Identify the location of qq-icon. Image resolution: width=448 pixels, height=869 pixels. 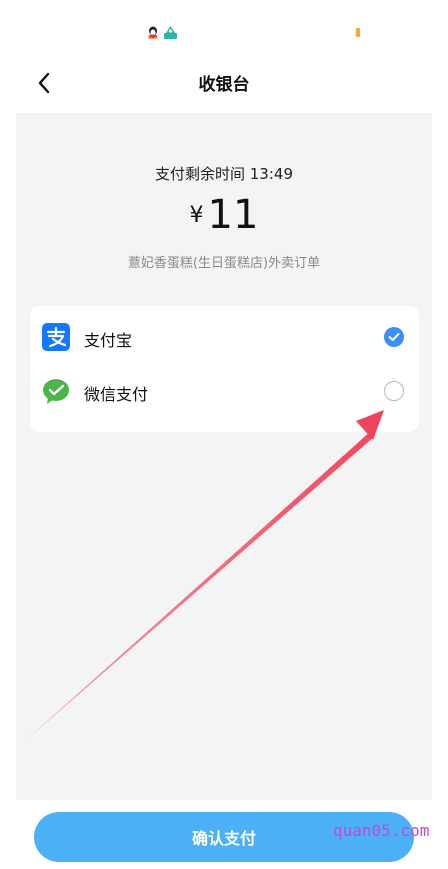
(153, 32).